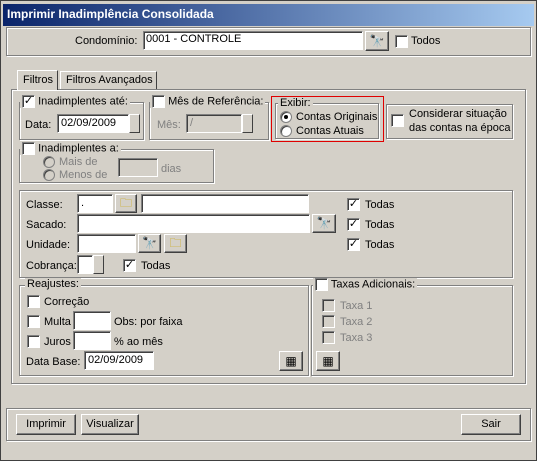 Image resolution: width=537 pixels, height=461 pixels. Describe the element at coordinates (138, 167) in the screenshot. I see `dias-input` at that location.